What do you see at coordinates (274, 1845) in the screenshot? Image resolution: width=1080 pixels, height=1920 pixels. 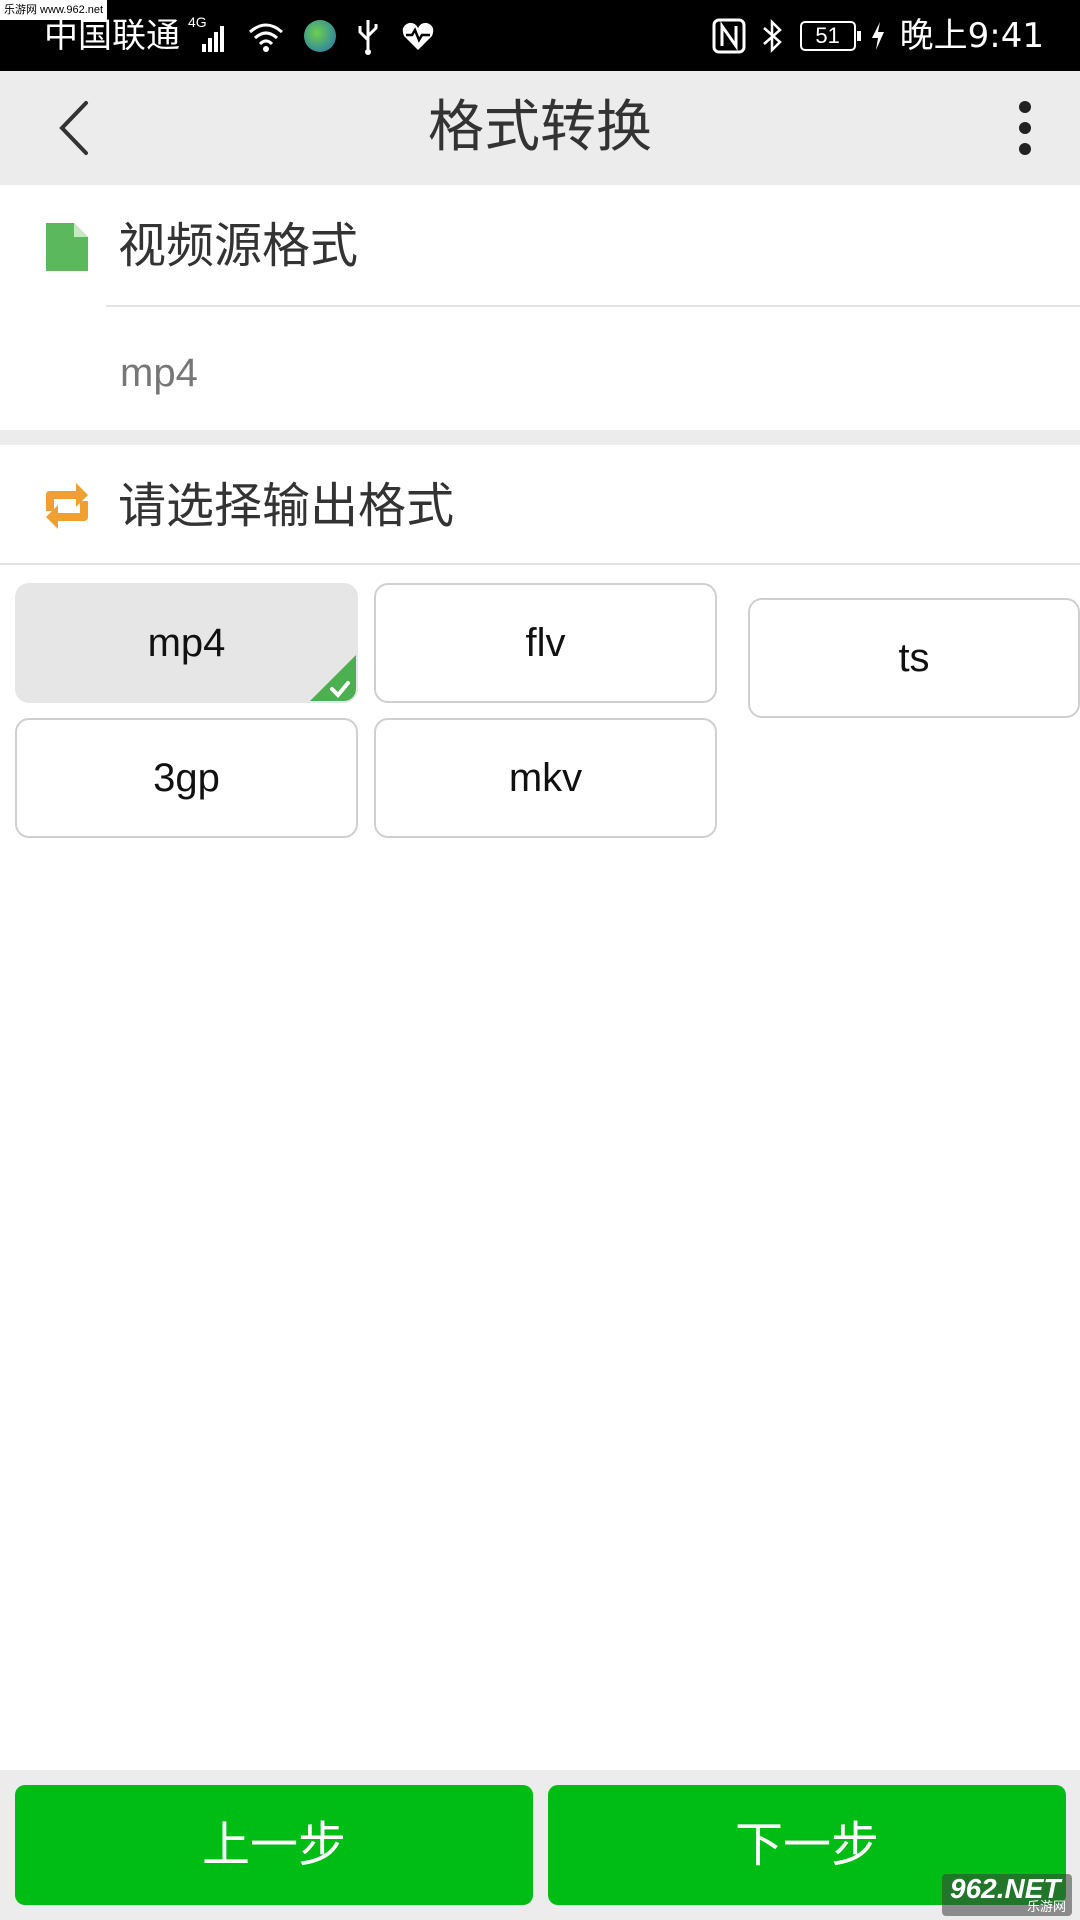 I see `previous-step-button: 上一步` at bounding box center [274, 1845].